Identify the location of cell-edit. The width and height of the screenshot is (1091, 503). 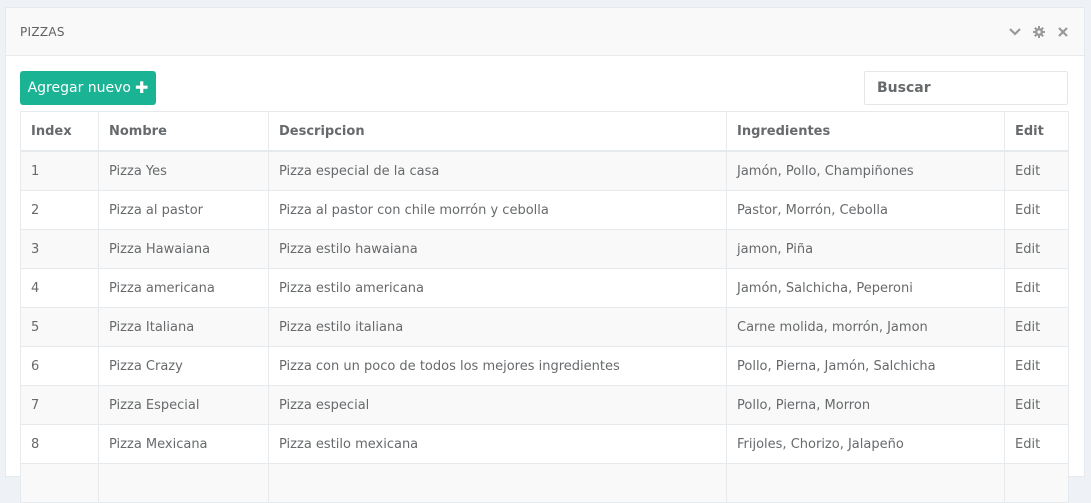
(1036, 483).